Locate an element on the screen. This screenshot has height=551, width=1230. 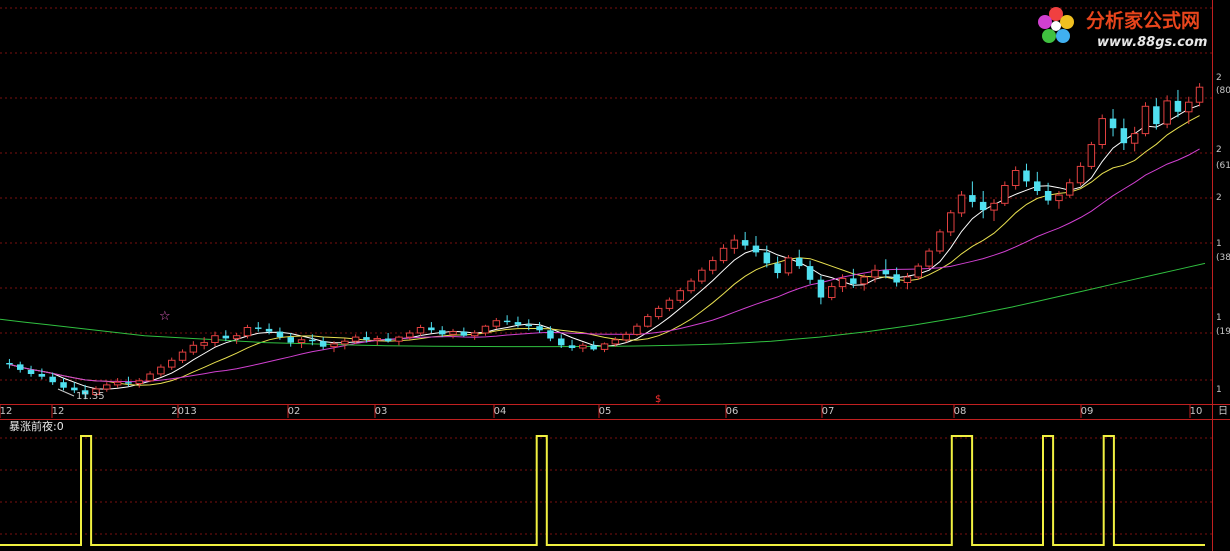
x-tick-label: 2013 is located at coordinates (183, 411).